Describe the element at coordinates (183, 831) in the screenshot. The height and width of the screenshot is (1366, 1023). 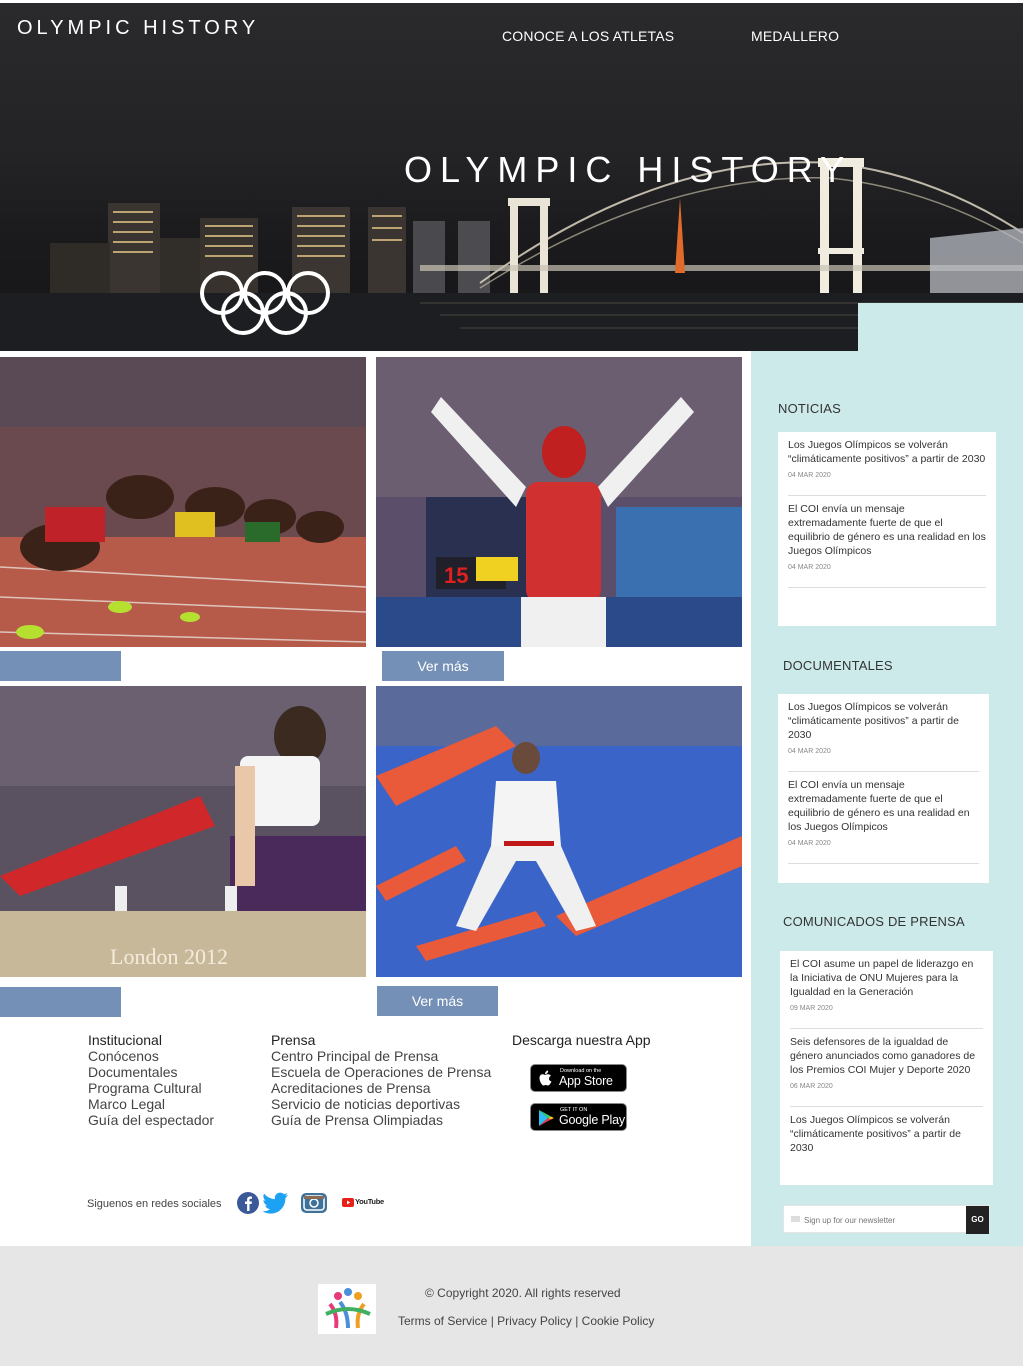
I see `gymnastics-photo: London 2012` at that location.